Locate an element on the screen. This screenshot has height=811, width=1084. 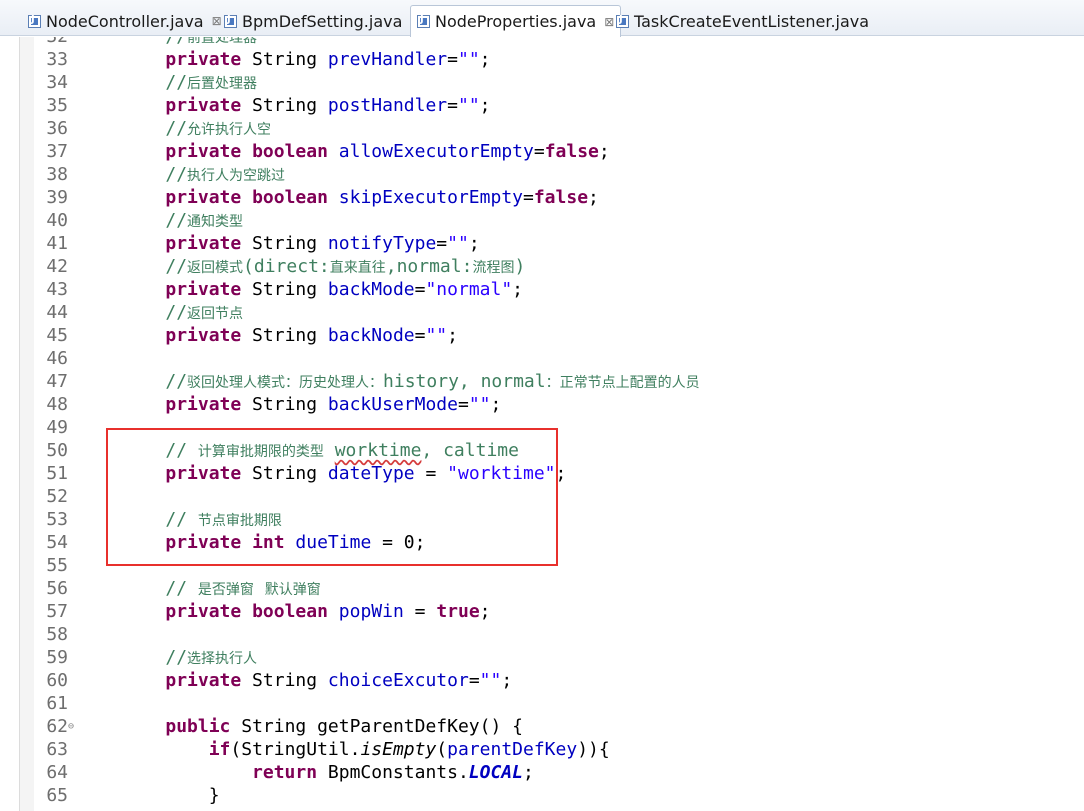
code-text: //返回模式(direct:直来直往,normal:流程图) is located at coordinates (323, 267).